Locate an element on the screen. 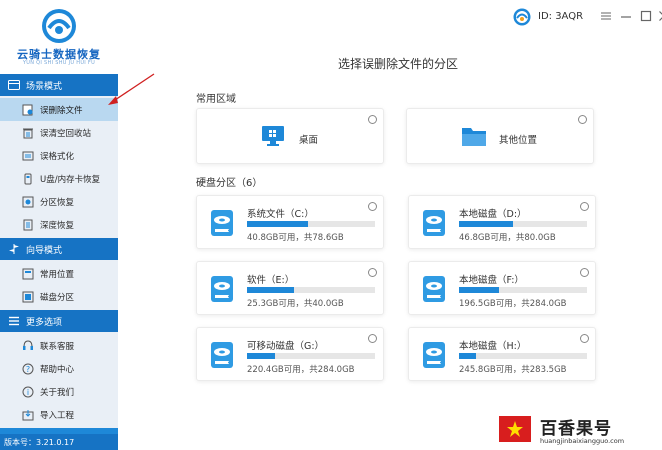 This screenshot has width=662, height=450. user-avatar-icon is located at coordinates (522, 17).